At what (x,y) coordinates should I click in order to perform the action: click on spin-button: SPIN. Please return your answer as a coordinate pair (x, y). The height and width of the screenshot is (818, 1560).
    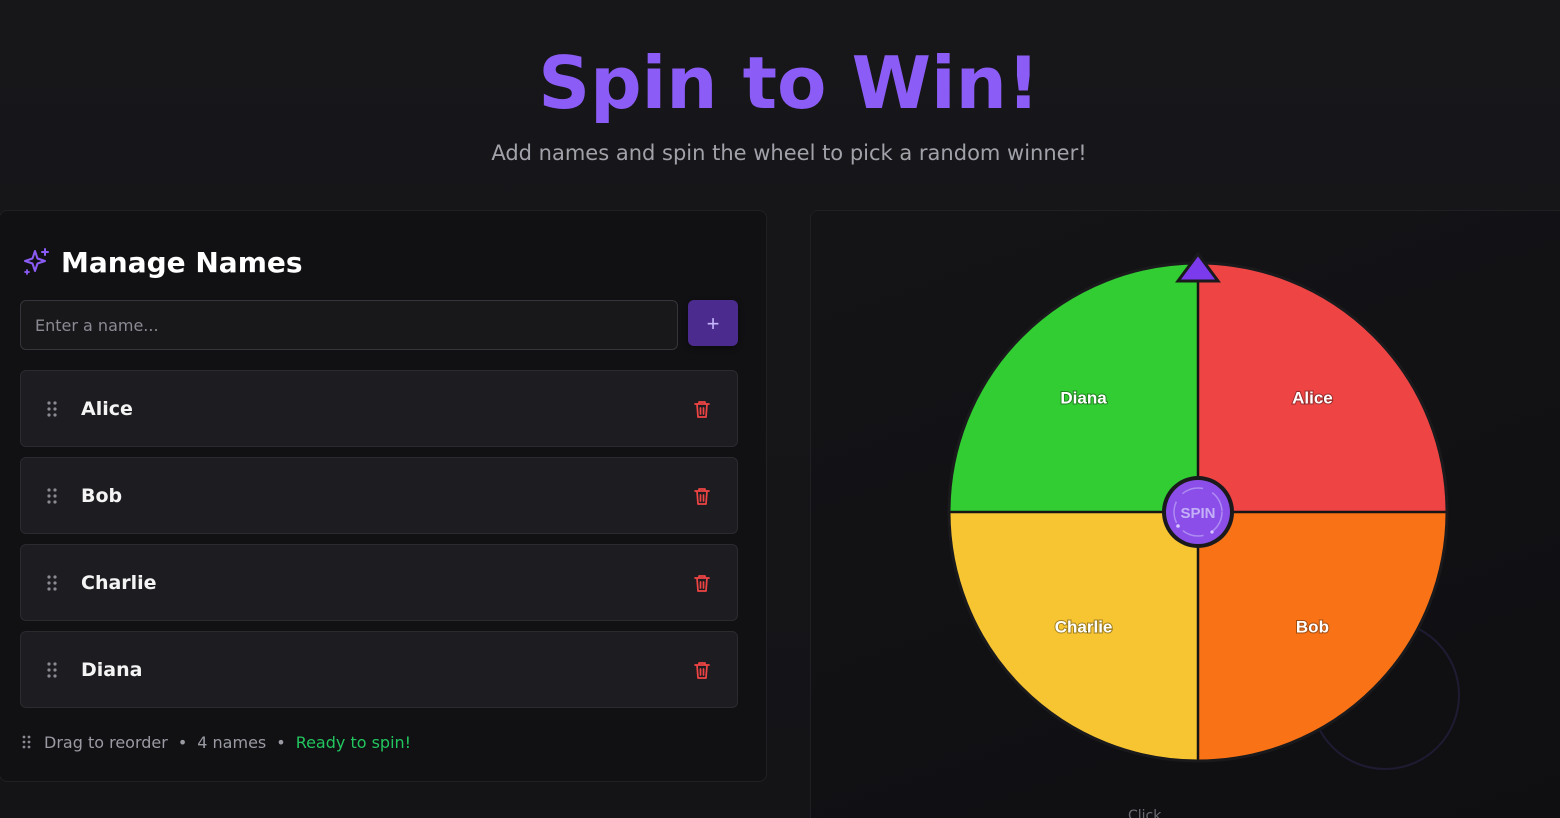
    Looking at the image, I should click on (1198, 512).